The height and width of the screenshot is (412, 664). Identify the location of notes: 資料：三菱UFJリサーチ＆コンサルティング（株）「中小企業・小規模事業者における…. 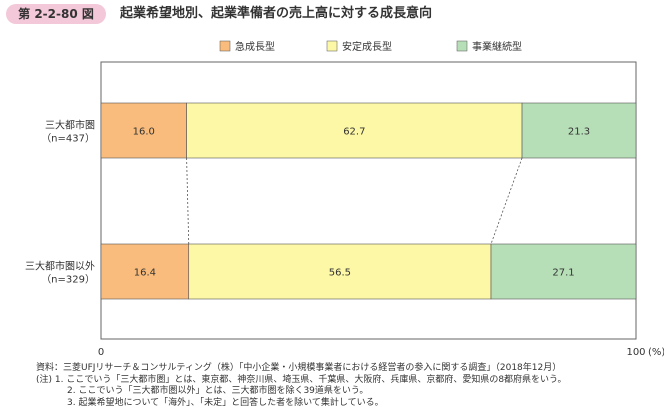
(301, 386).